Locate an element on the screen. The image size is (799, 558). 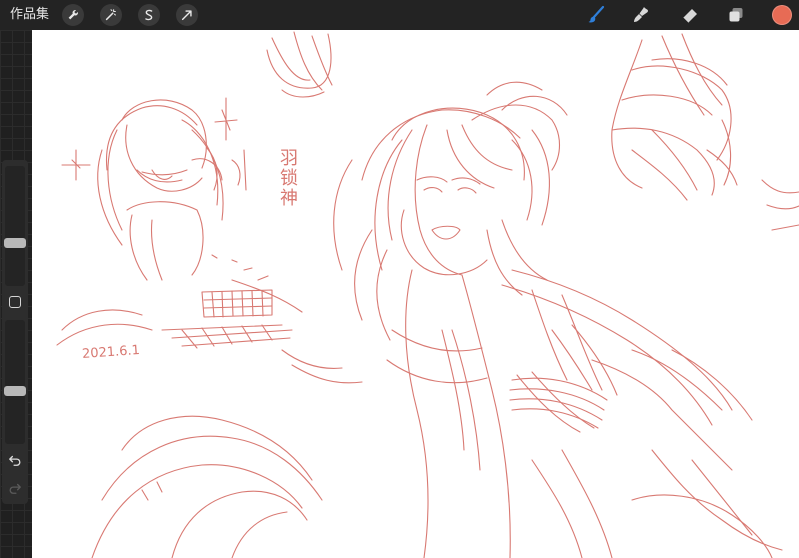
selection-button is located at coordinates (149, 15).